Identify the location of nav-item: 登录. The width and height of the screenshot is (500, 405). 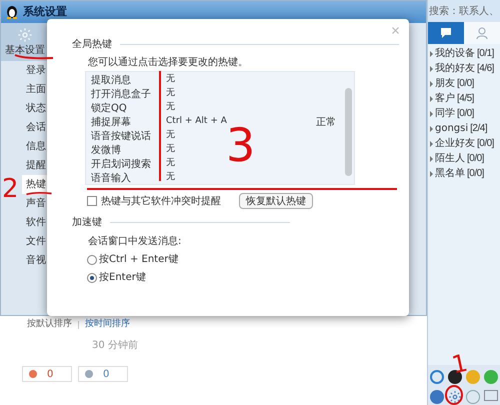
(35, 70).